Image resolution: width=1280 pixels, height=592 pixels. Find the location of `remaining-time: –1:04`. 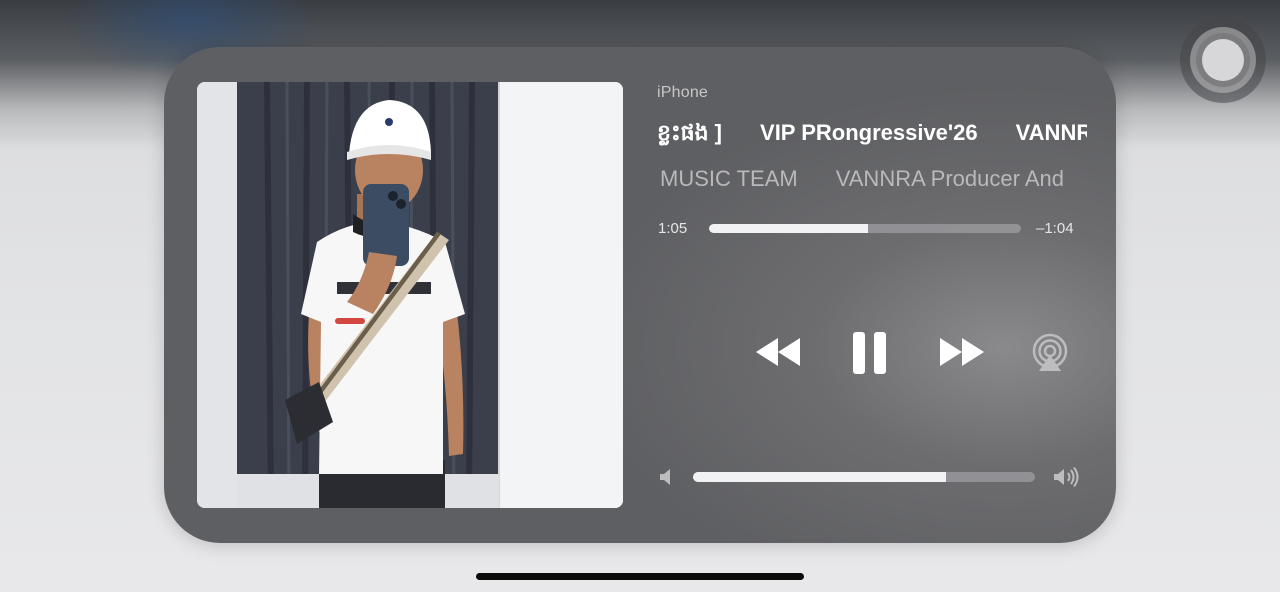

remaining-time: –1:04 is located at coordinates (1055, 228).